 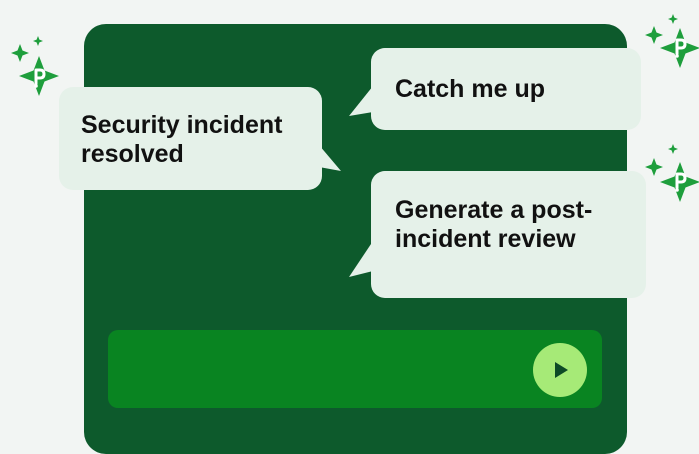 I want to click on play-triangle-icon, so click(x=561, y=370).